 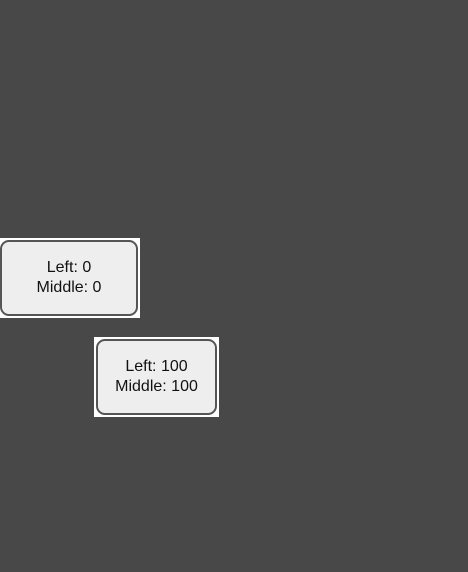 I want to click on draggable-box-1: Left: 0 Middle: 0, so click(x=70, y=278).